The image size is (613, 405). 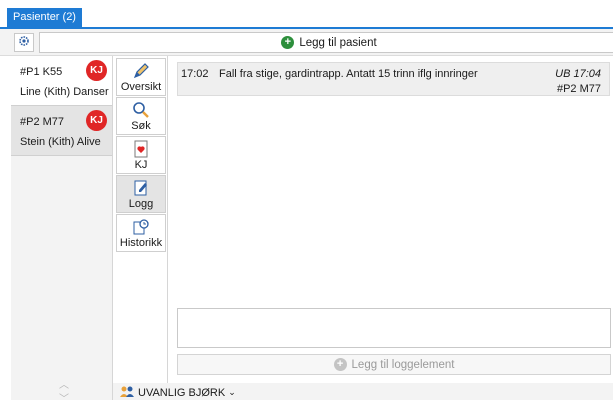 I want to click on pencil-icon, so click(x=141, y=71).